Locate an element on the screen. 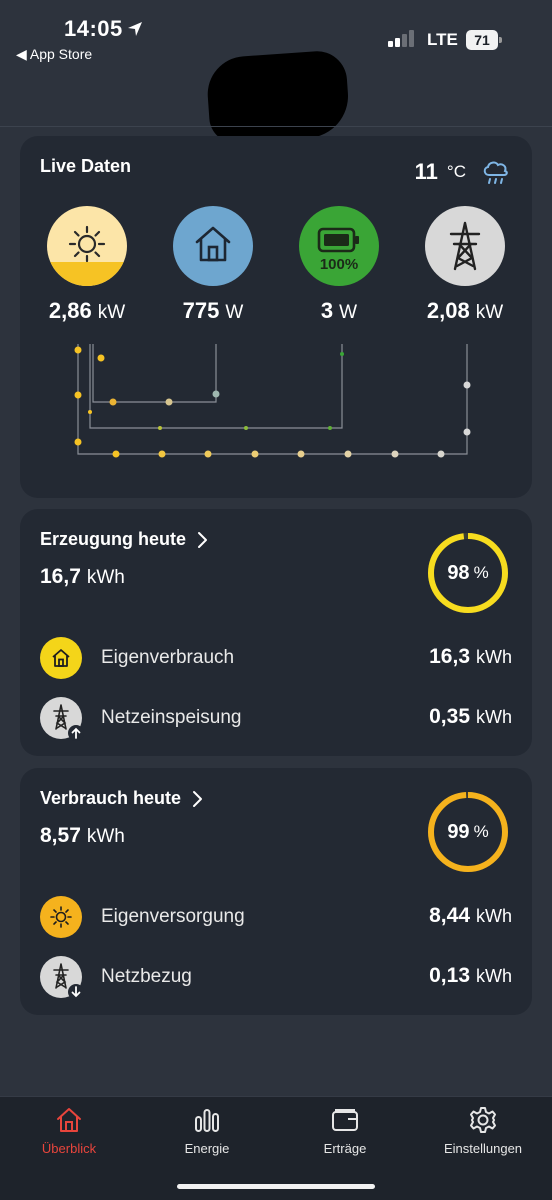 This screenshot has width=552, height=1200. production-percent-unit: % is located at coordinates (481, 572).